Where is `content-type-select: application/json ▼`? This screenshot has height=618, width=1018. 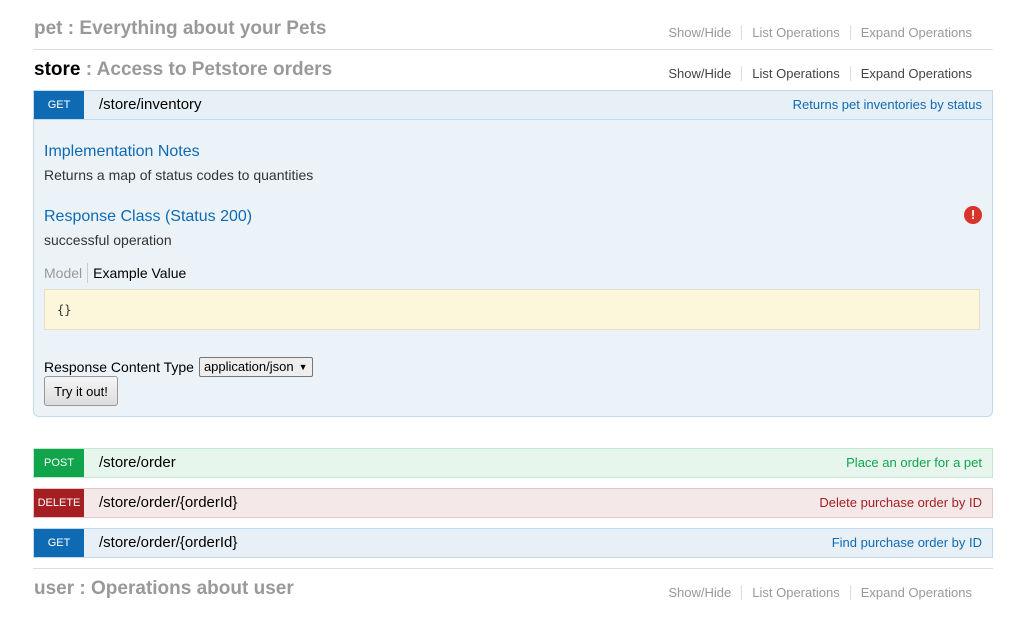 content-type-select: application/json ▼ is located at coordinates (255, 367).